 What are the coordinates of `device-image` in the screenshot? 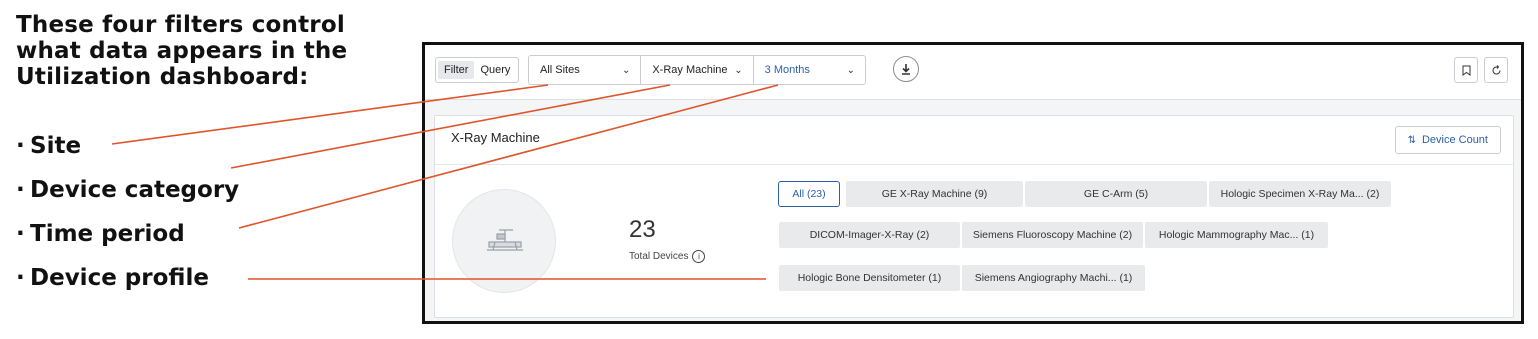 It's located at (504, 241).